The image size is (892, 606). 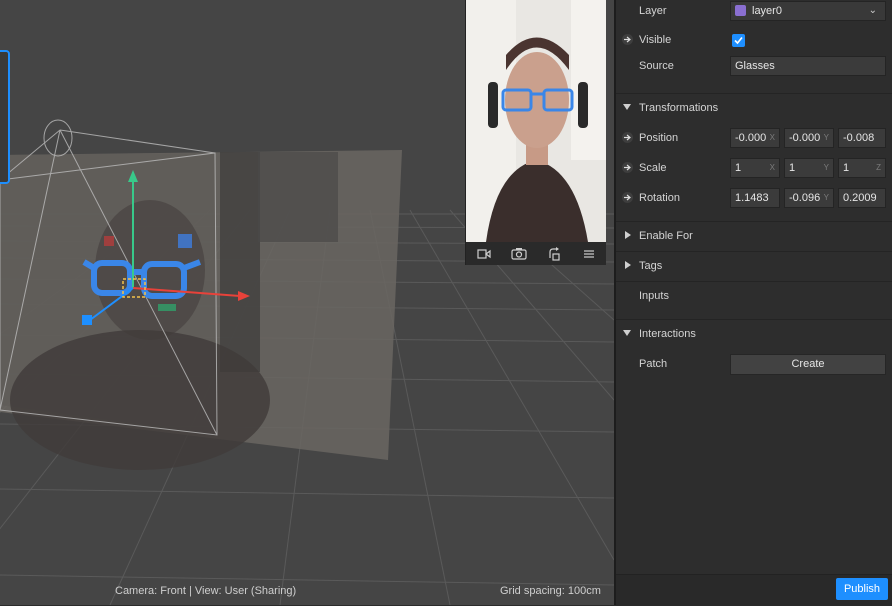 I want to click on position-label: Position, so click(x=659, y=138).